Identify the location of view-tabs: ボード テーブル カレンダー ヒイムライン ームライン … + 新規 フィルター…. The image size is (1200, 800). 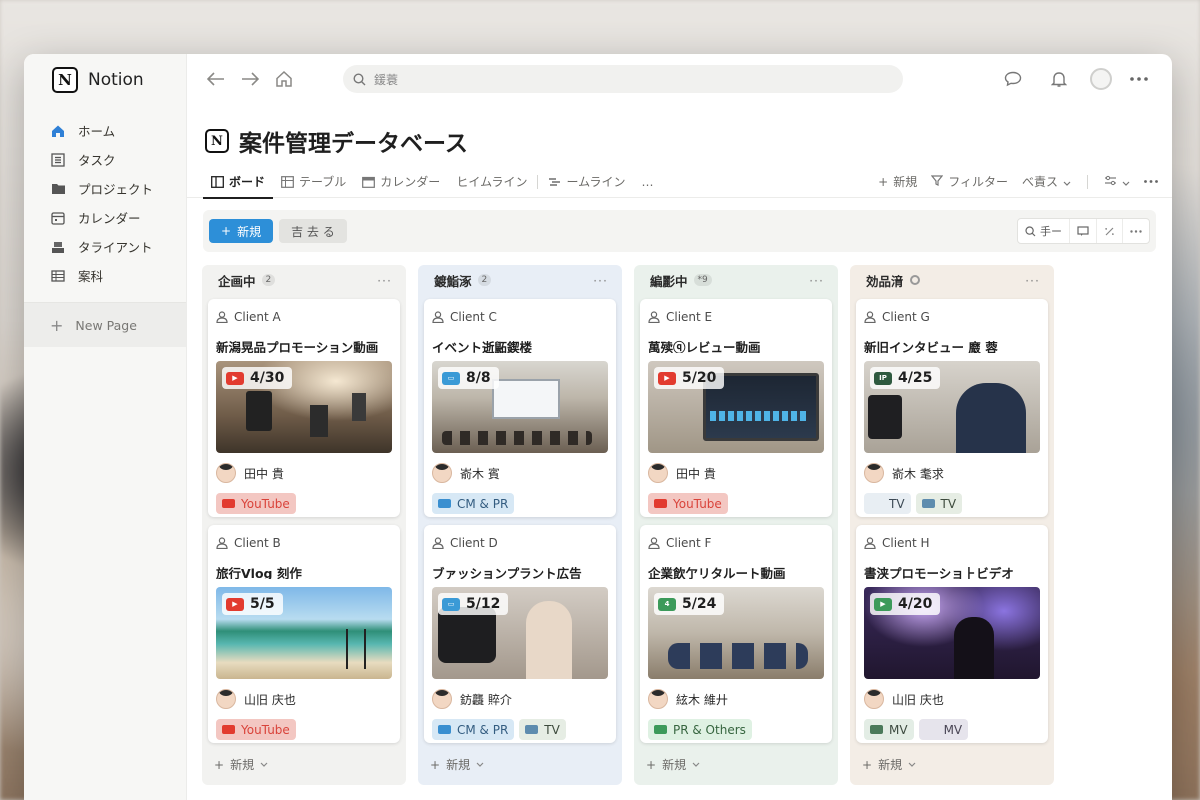
(679, 182).